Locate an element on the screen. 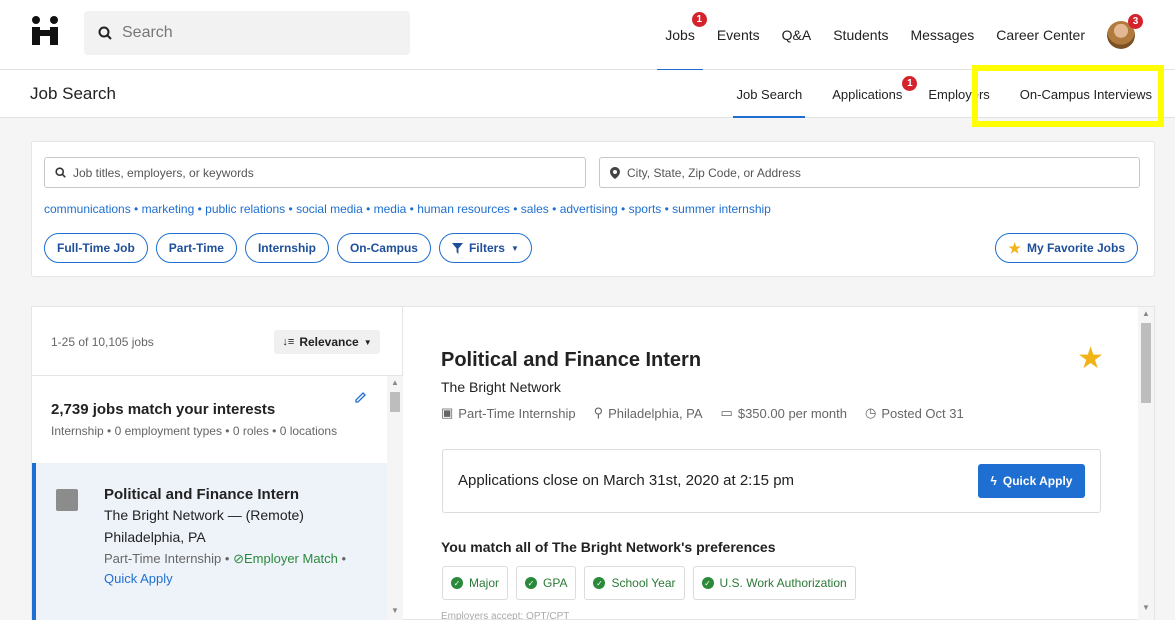  nav-jobs: Jobs 1 is located at coordinates (682, 35).